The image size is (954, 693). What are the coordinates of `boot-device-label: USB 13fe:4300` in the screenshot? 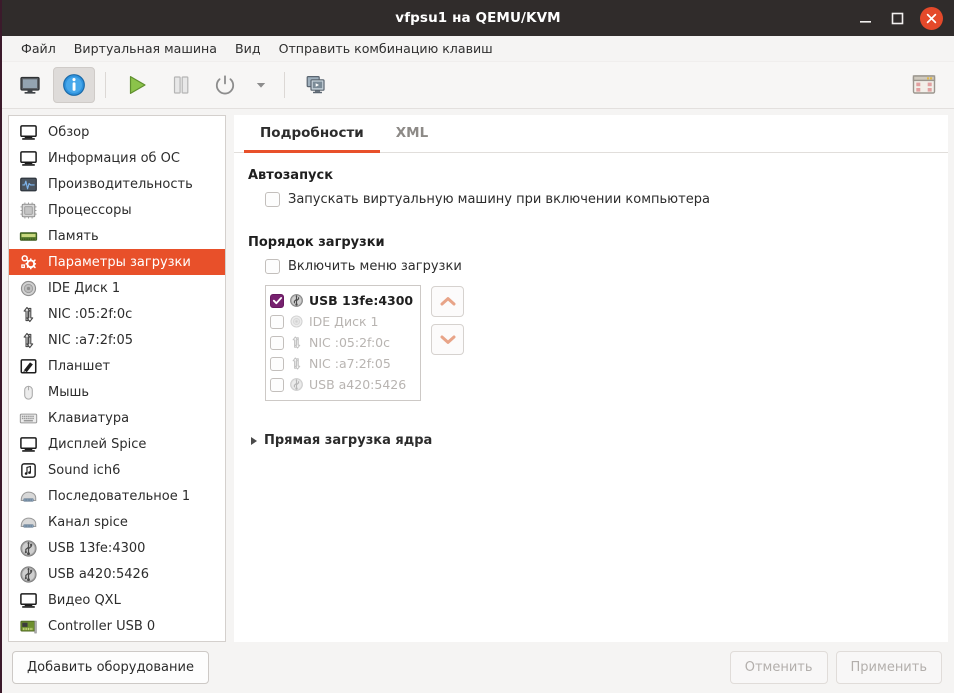 It's located at (361, 300).